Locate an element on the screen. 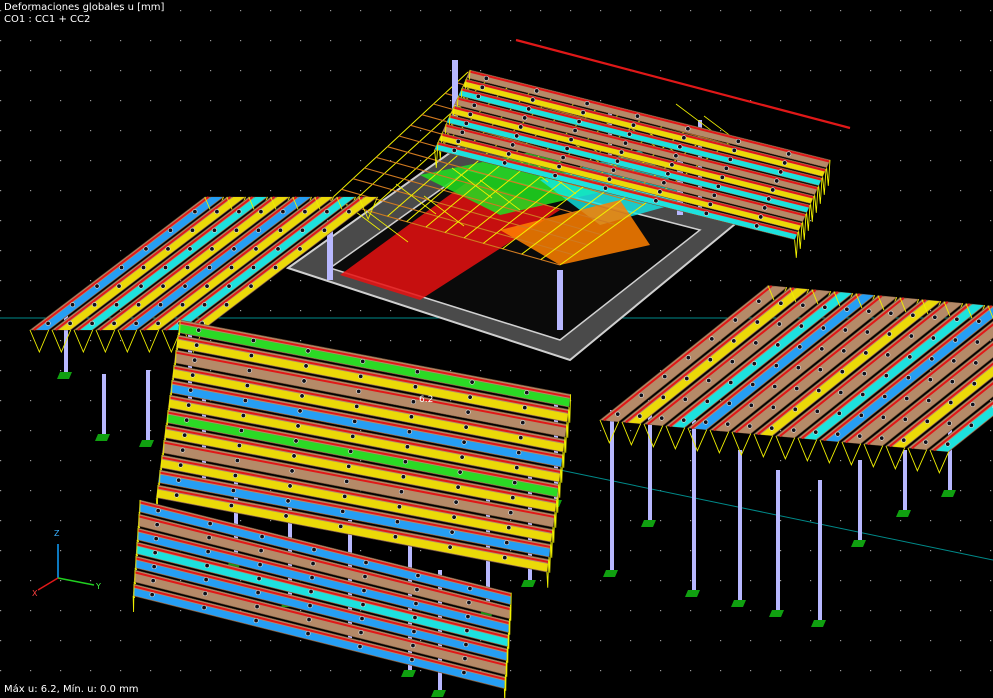 The image size is (993, 698). load-combination-label: CO1 : CC1 + CC2 is located at coordinates (47, 19).